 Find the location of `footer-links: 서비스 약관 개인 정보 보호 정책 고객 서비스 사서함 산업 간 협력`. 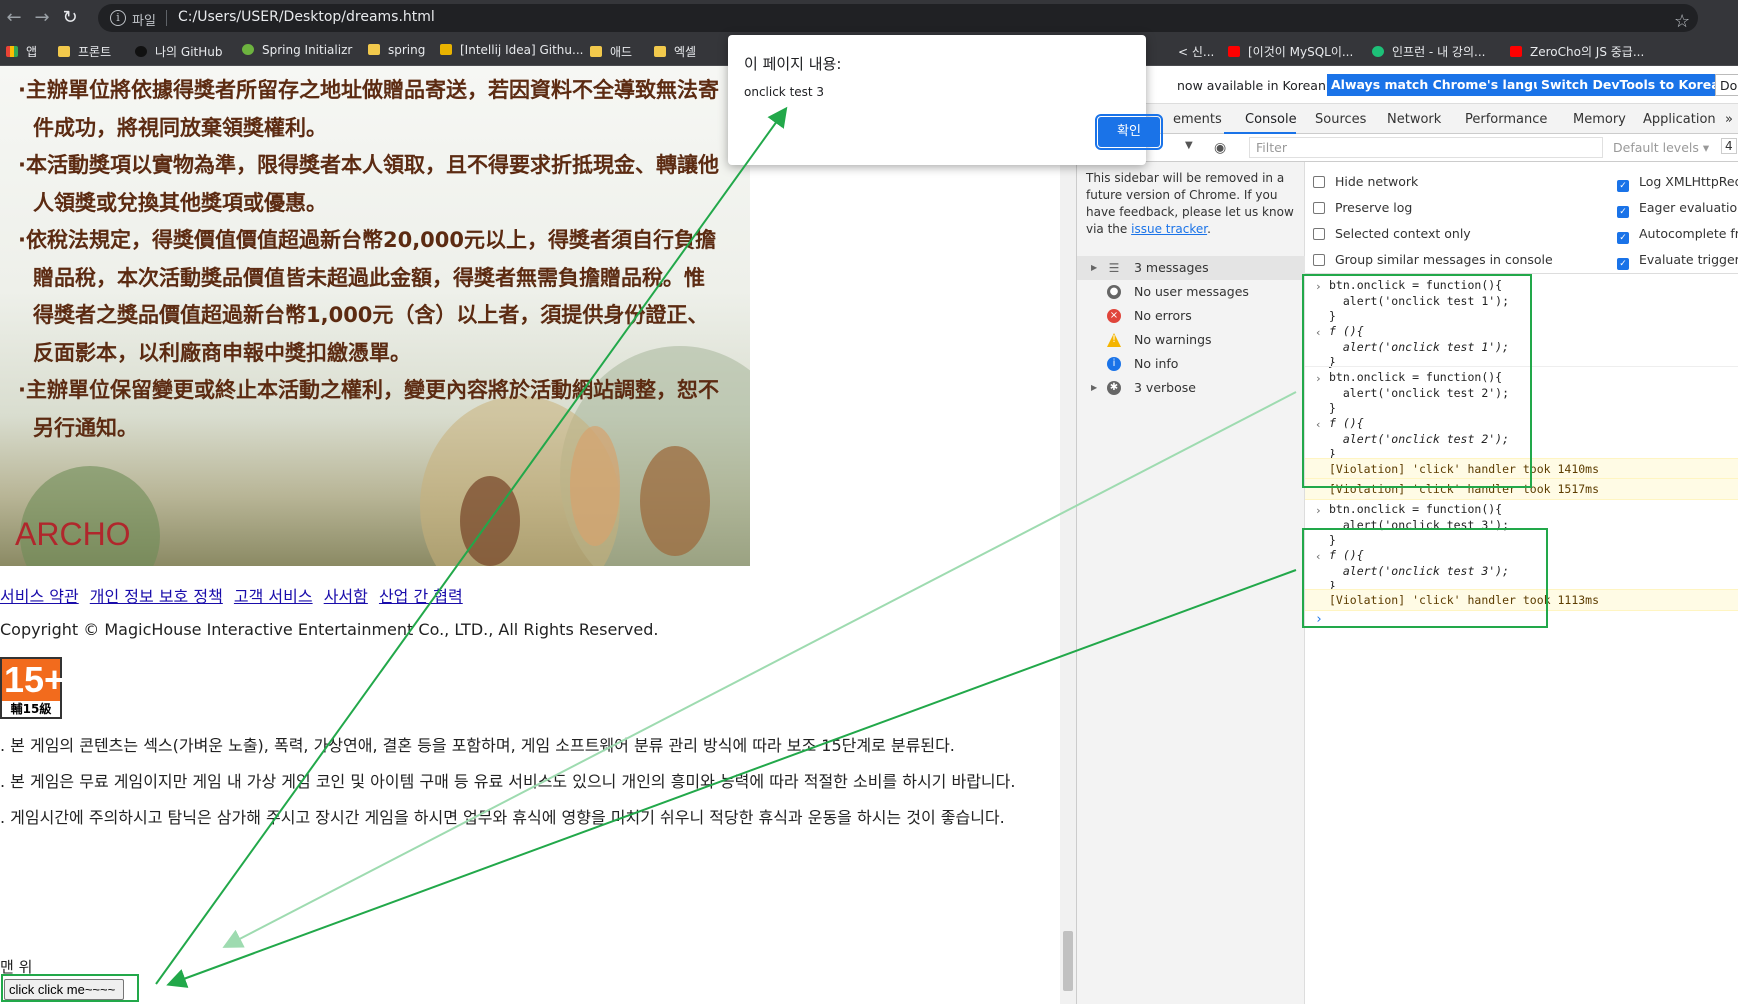

footer-links: 서비스 약관 개인 정보 보호 정책 고객 서비스 사서함 산업 간 협력 is located at coordinates (234, 595).